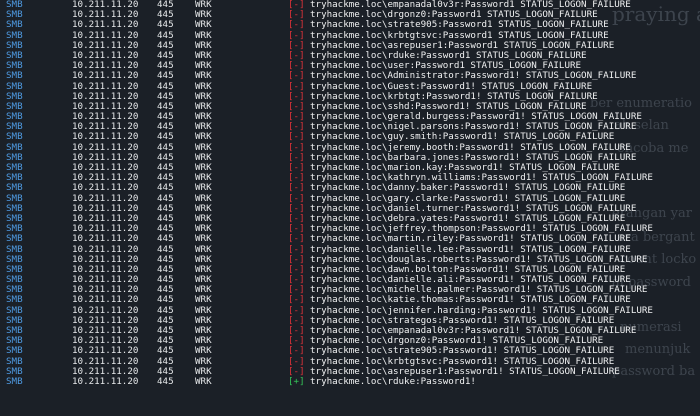 Image resolution: width=700 pixels, height=416 pixels. What do you see at coordinates (393, 381) in the screenshot?
I see `auth-attempt-message: tryhackme.loc\rduke:Password1!` at bounding box center [393, 381].